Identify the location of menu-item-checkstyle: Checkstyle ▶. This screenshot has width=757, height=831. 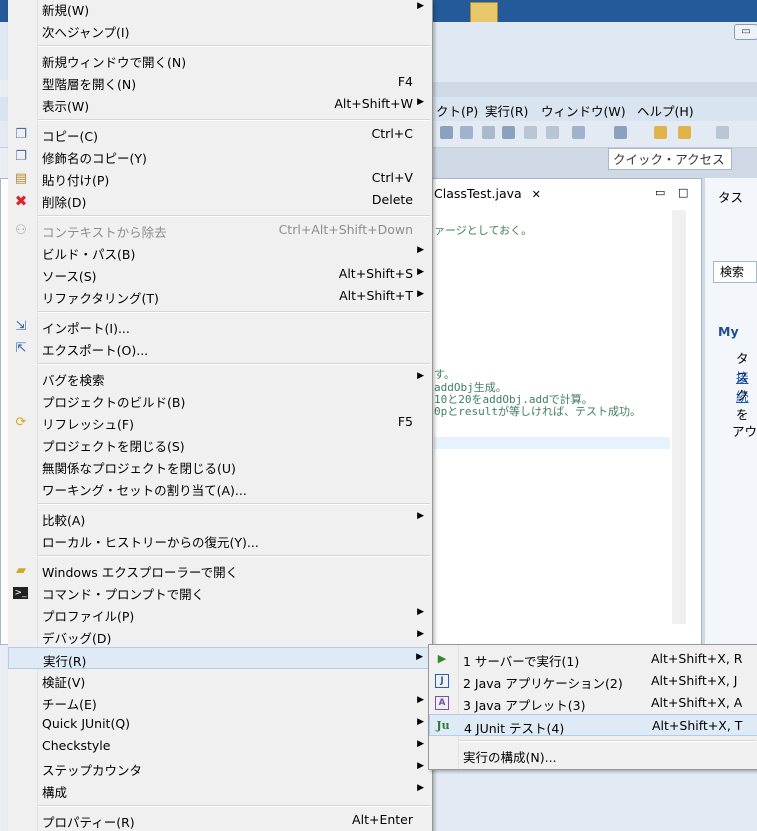
(220, 746).